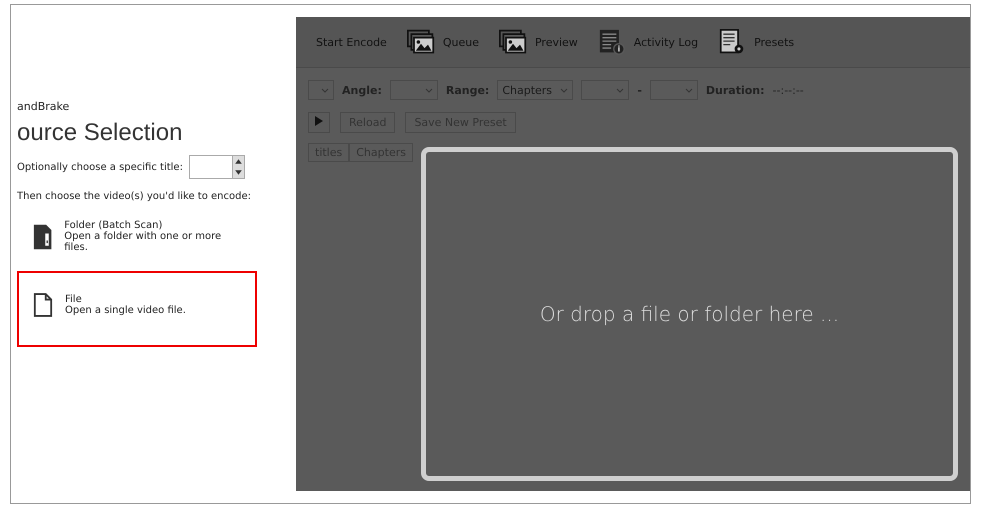 The image size is (981, 512). I want to click on toolbar-button: Preview, so click(538, 42).